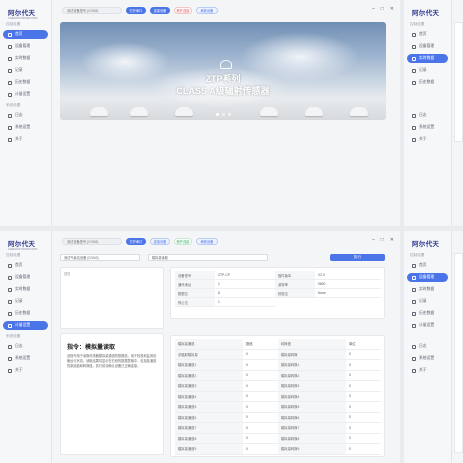 This screenshot has width=463, height=463. Describe the element at coordinates (13, 105) in the screenshot. I see `sidebar-group-label: 系统设置` at that location.